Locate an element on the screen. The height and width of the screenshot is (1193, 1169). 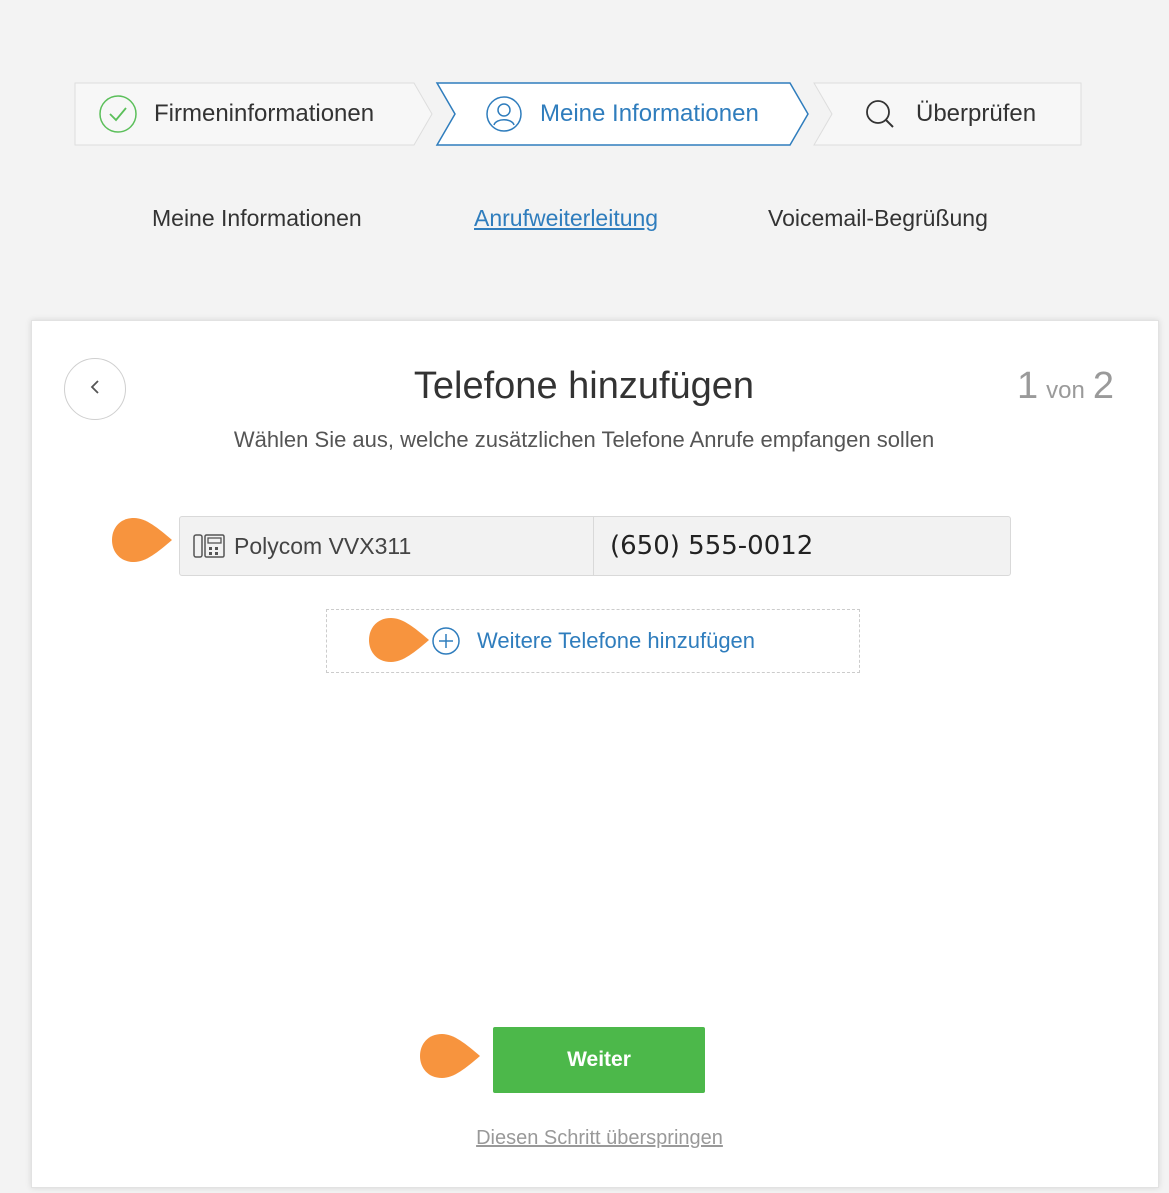
step-label: Firmeninformationen is located at coordinates (264, 113).